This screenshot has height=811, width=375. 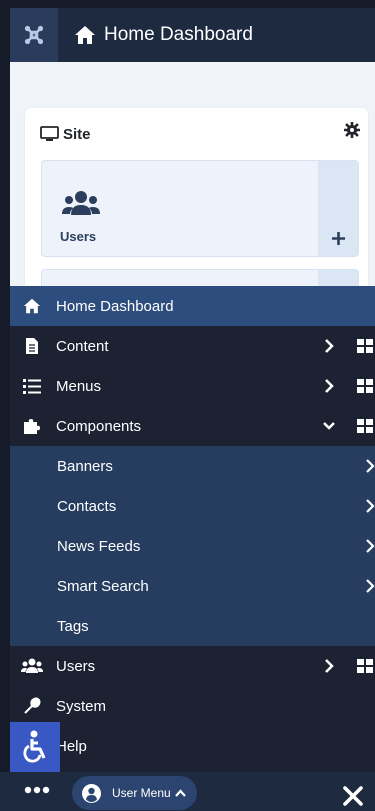 I want to click on add-user-button, so click(x=338, y=208).